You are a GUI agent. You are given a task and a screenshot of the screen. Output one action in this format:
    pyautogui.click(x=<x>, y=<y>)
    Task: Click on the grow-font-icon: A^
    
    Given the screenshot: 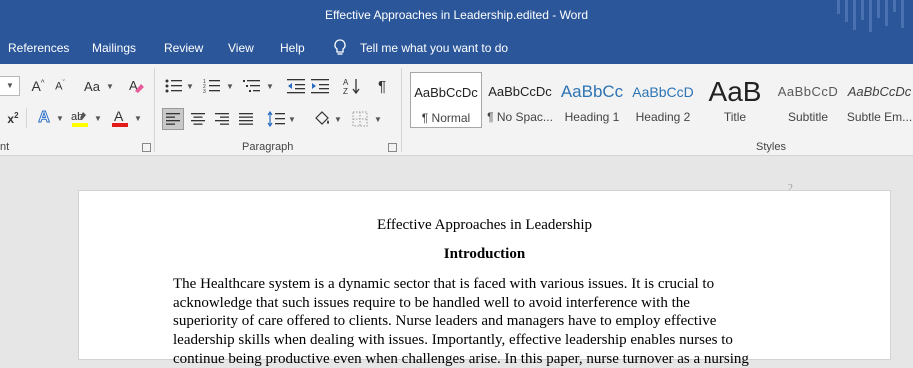 What is the action you would take?
    pyautogui.click(x=38, y=86)
    